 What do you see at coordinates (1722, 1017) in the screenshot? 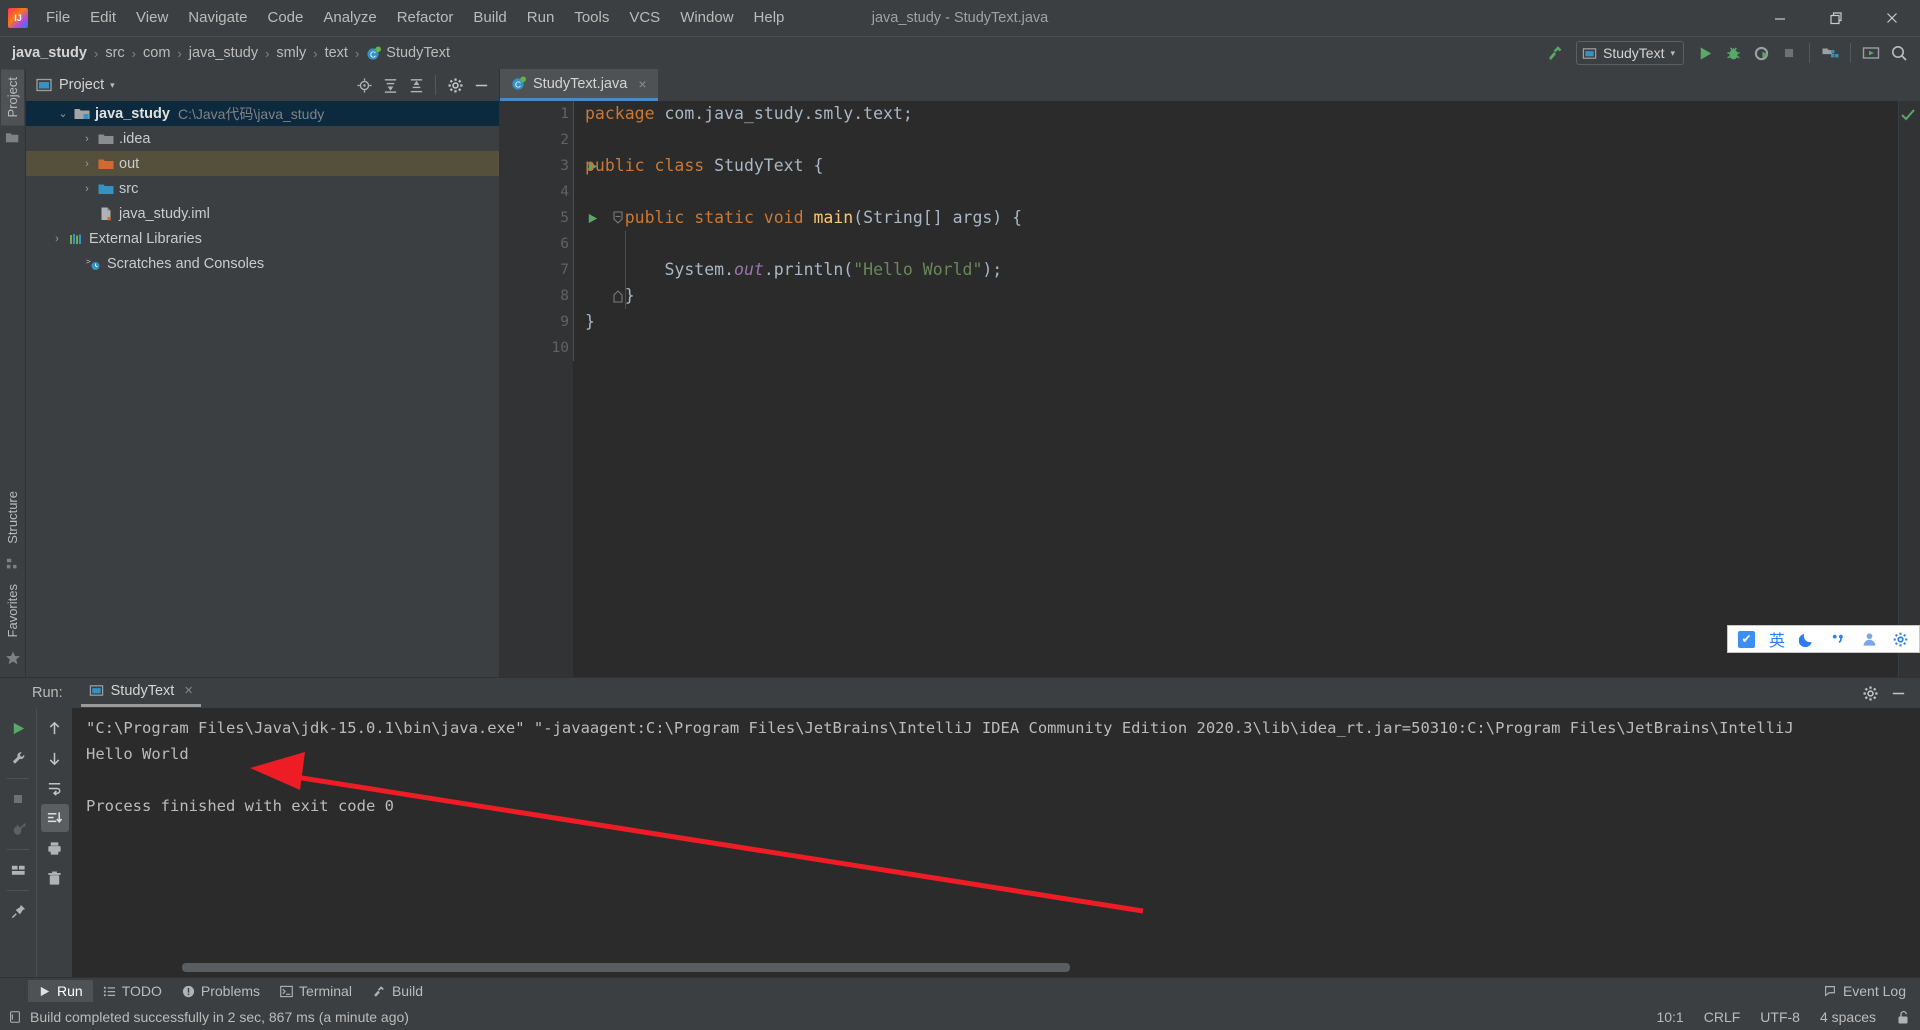
I see `line-separator-indicator: CRLF` at bounding box center [1722, 1017].